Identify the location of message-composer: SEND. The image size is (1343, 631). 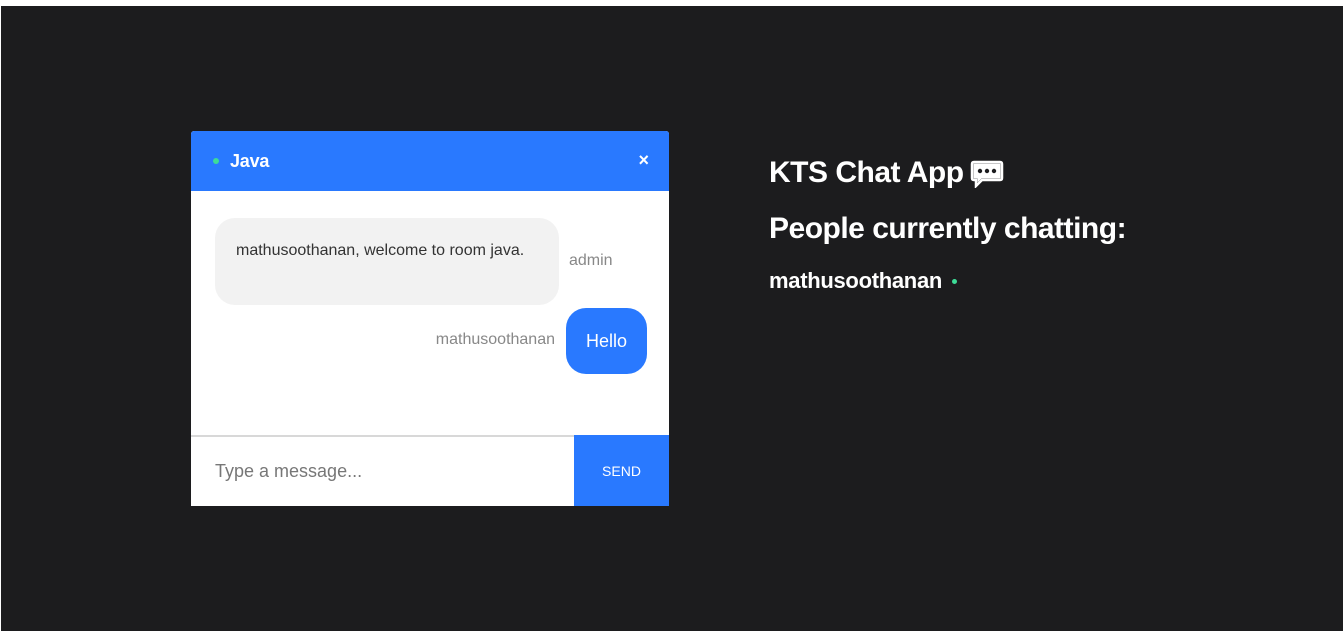
(430, 470).